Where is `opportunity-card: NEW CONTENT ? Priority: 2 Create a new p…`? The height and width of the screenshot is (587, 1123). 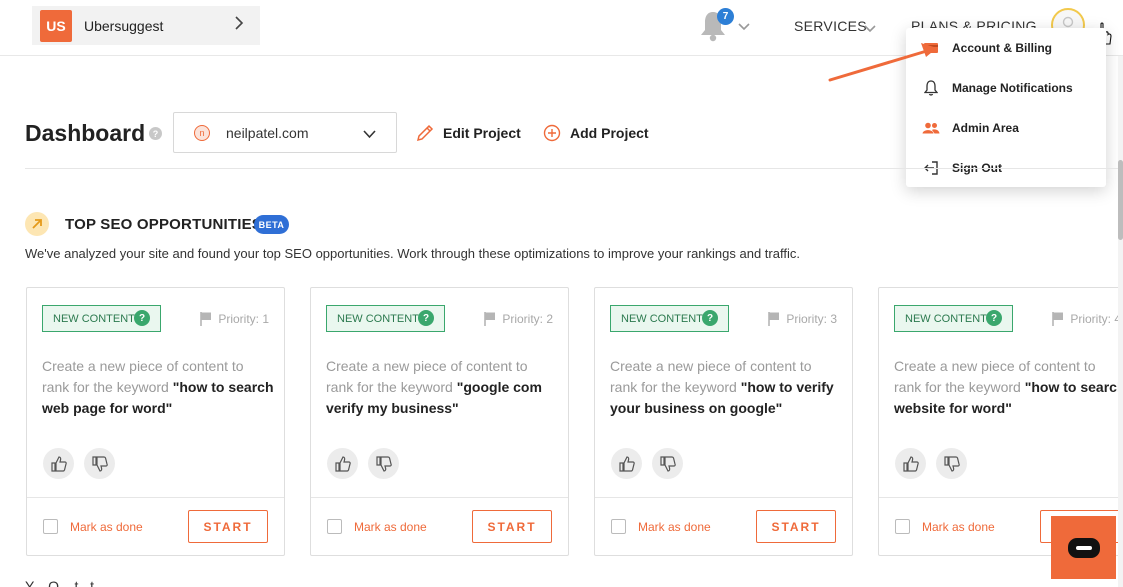
opportunity-card: NEW CONTENT ? Priority: 2 Create a new p… is located at coordinates (439, 421).